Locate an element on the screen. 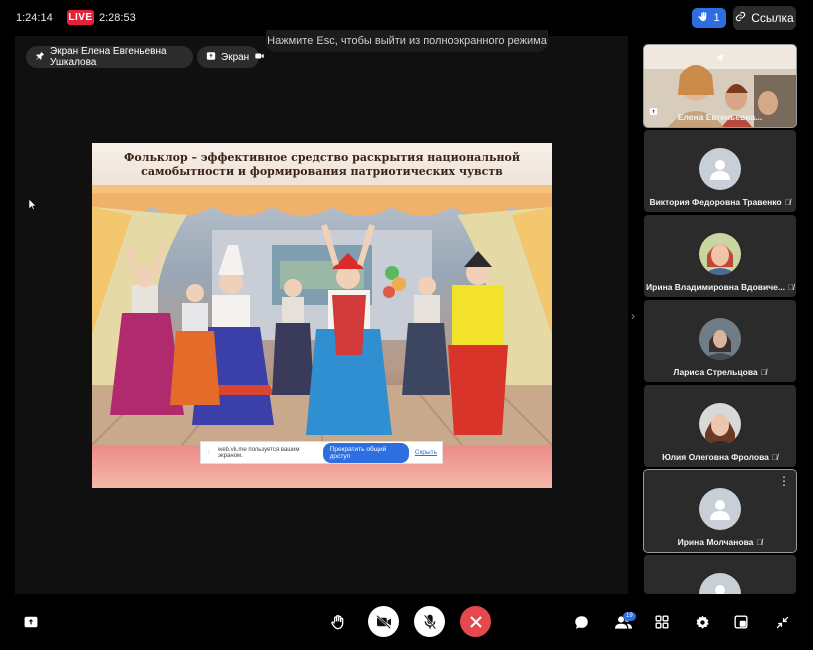 This screenshot has width=813, height=650. link-icon is located at coordinates (740, 18).